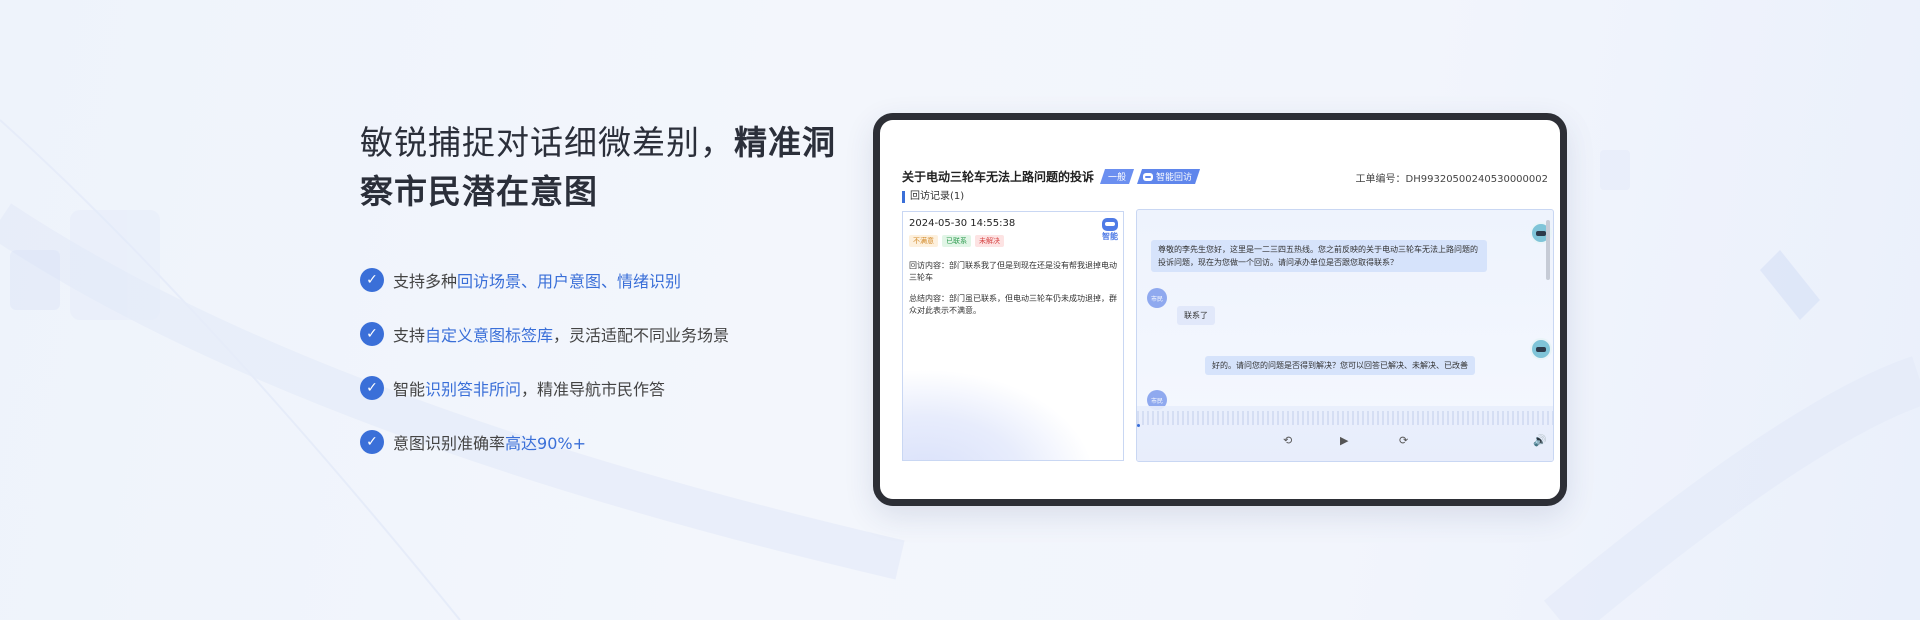  I want to click on headline: 敏锐捕捉对话细微差别，精准洞察市民潜在意图, so click(600, 167).